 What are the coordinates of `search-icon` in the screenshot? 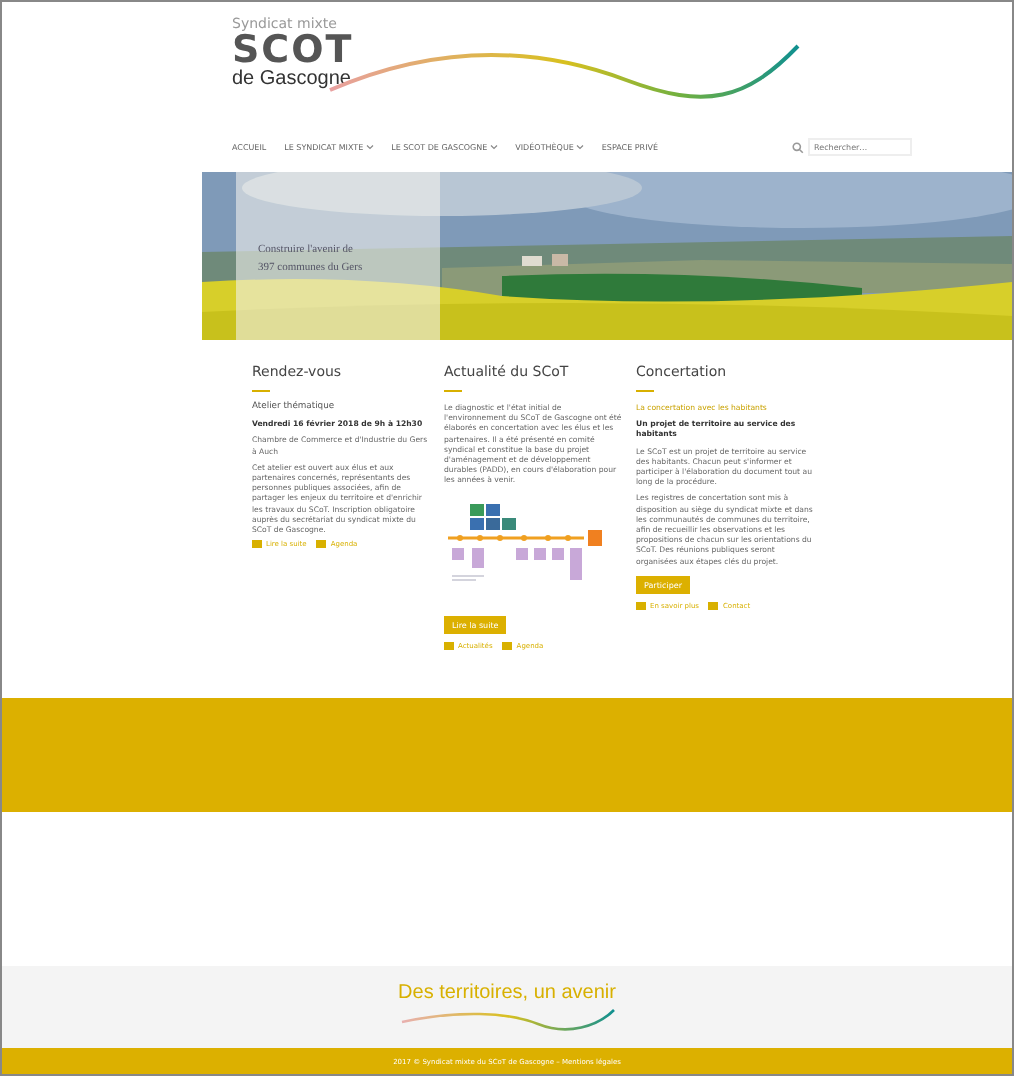 It's located at (798, 147).